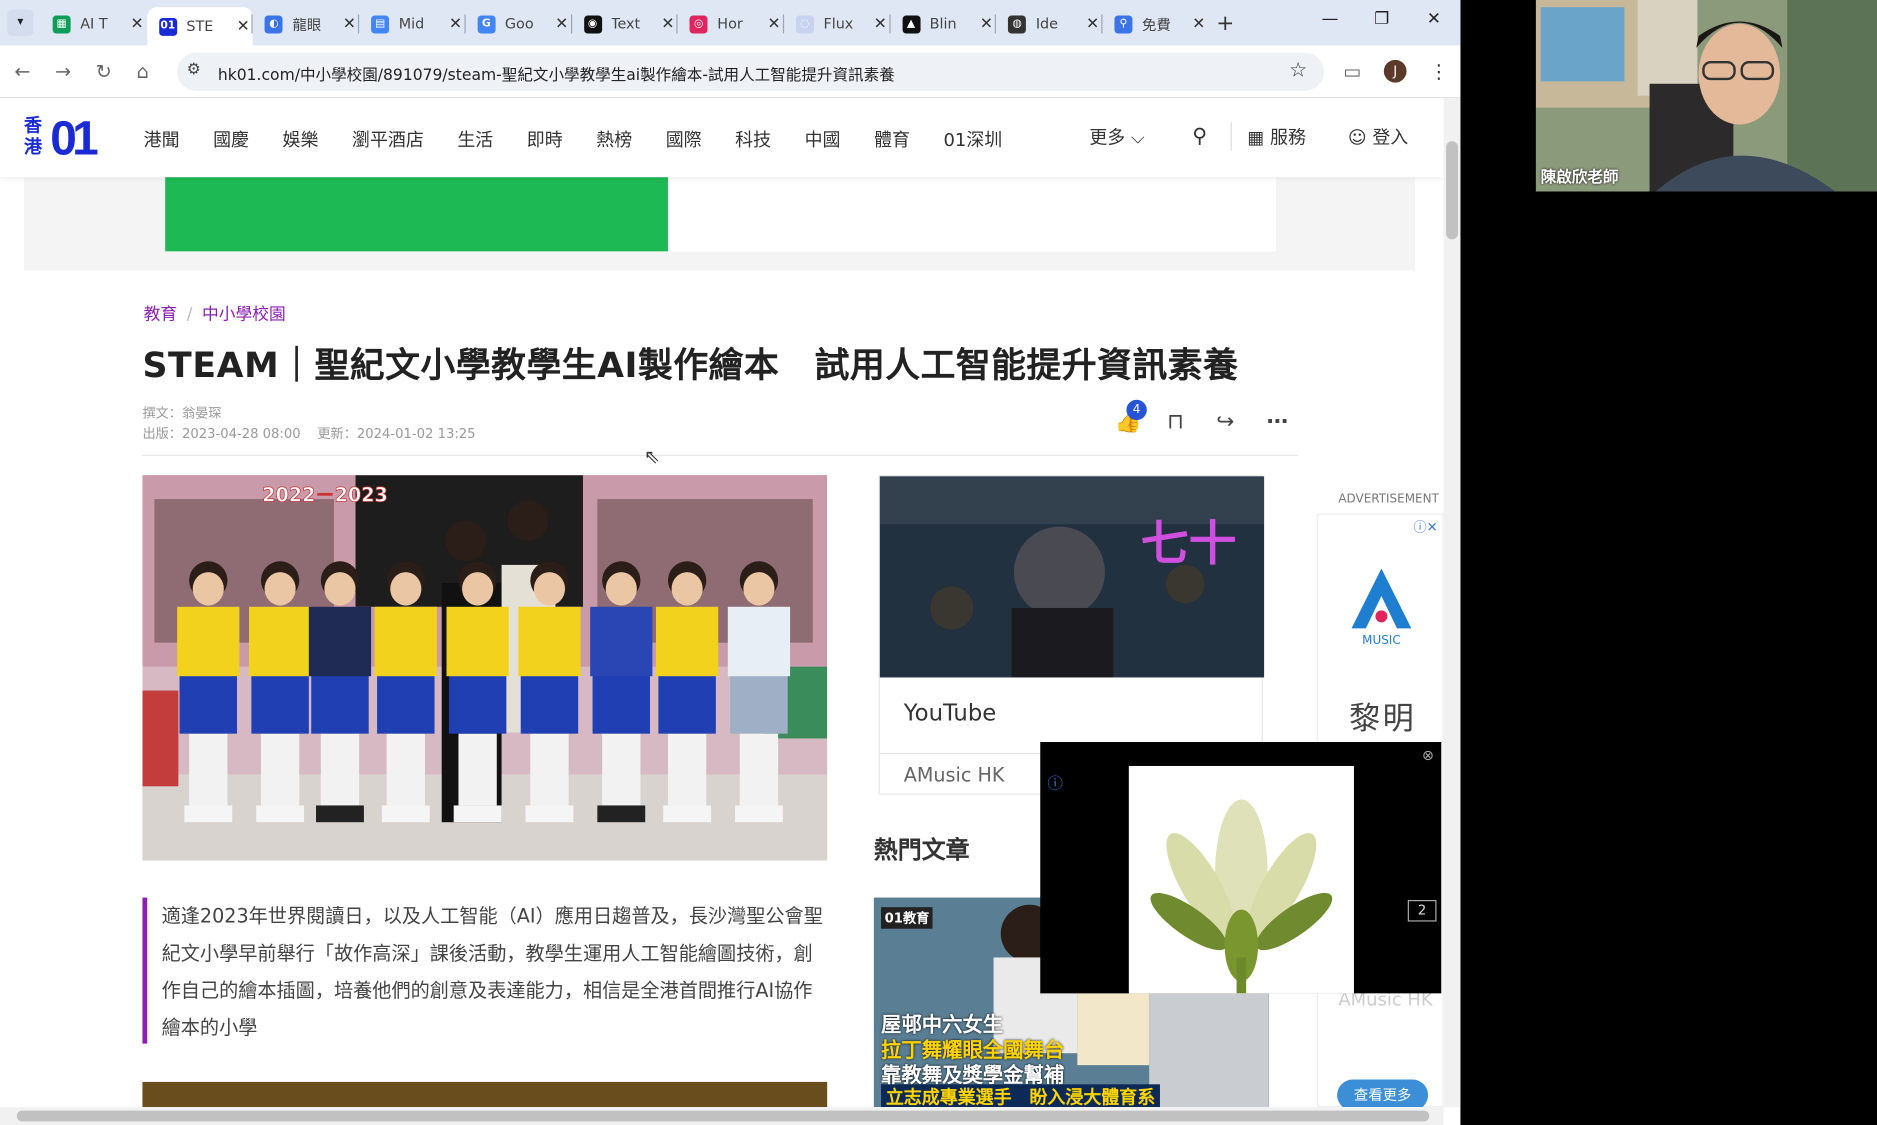 Image resolution: width=1877 pixels, height=1125 pixels. What do you see at coordinates (1706, 96) in the screenshot?
I see `webcam-feed` at bounding box center [1706, 96].